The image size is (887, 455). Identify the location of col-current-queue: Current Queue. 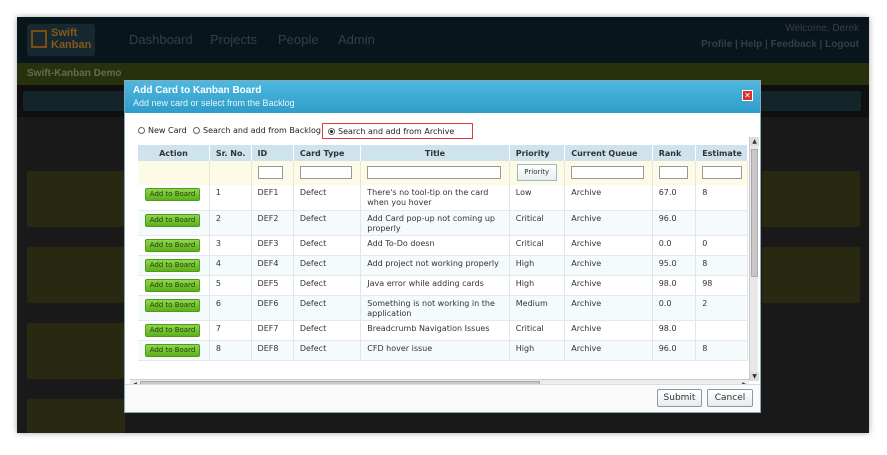
(608, 153).